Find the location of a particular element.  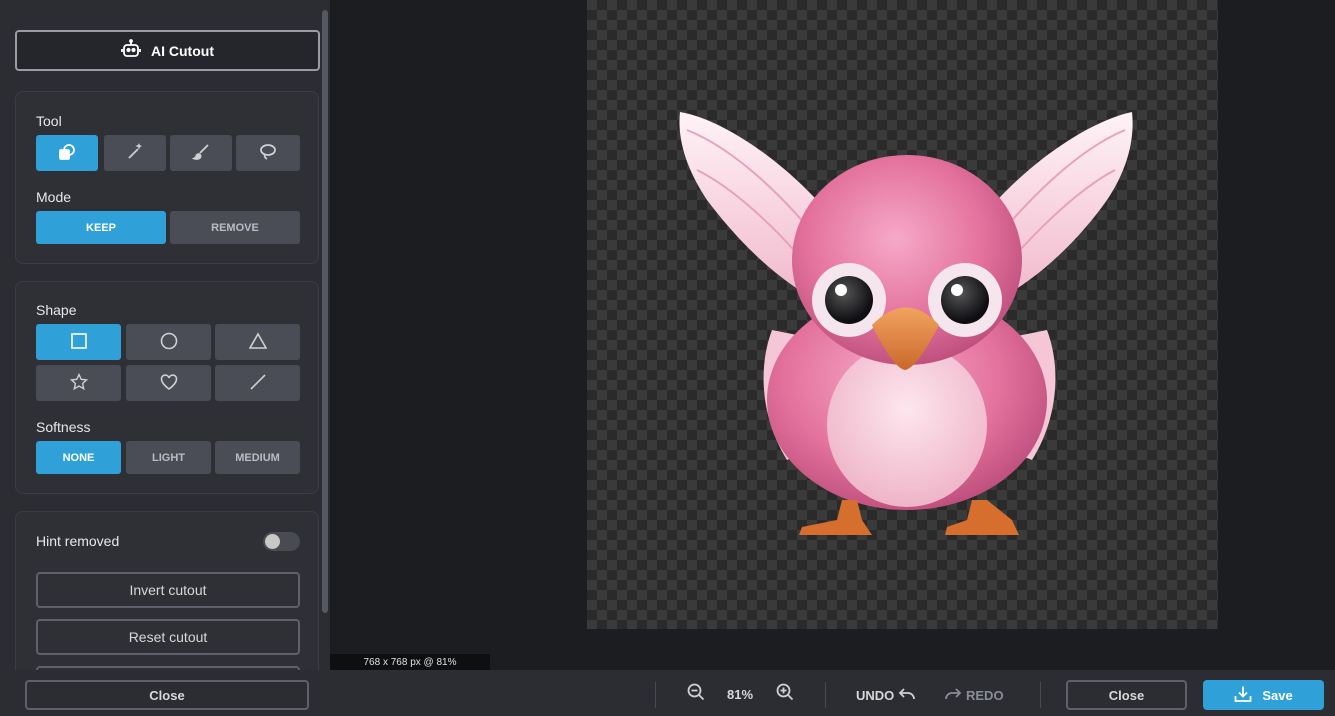

shape-label: Shape is located at coordinates (56, 310).